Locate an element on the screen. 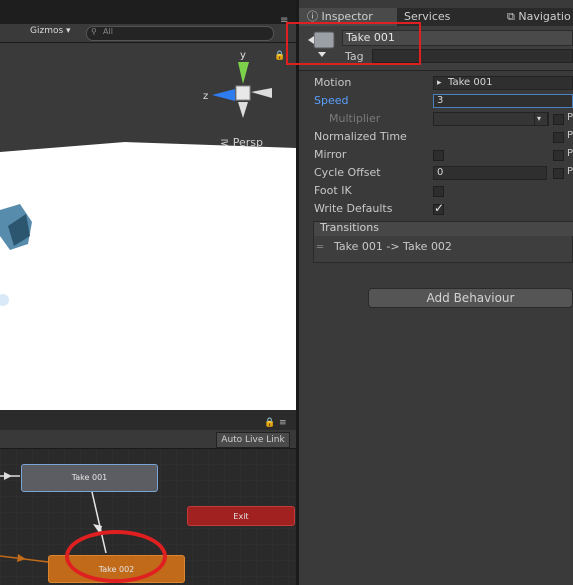 This screenshot has height=585, width=573. multiplier-field is located at coordinates (491, 119).